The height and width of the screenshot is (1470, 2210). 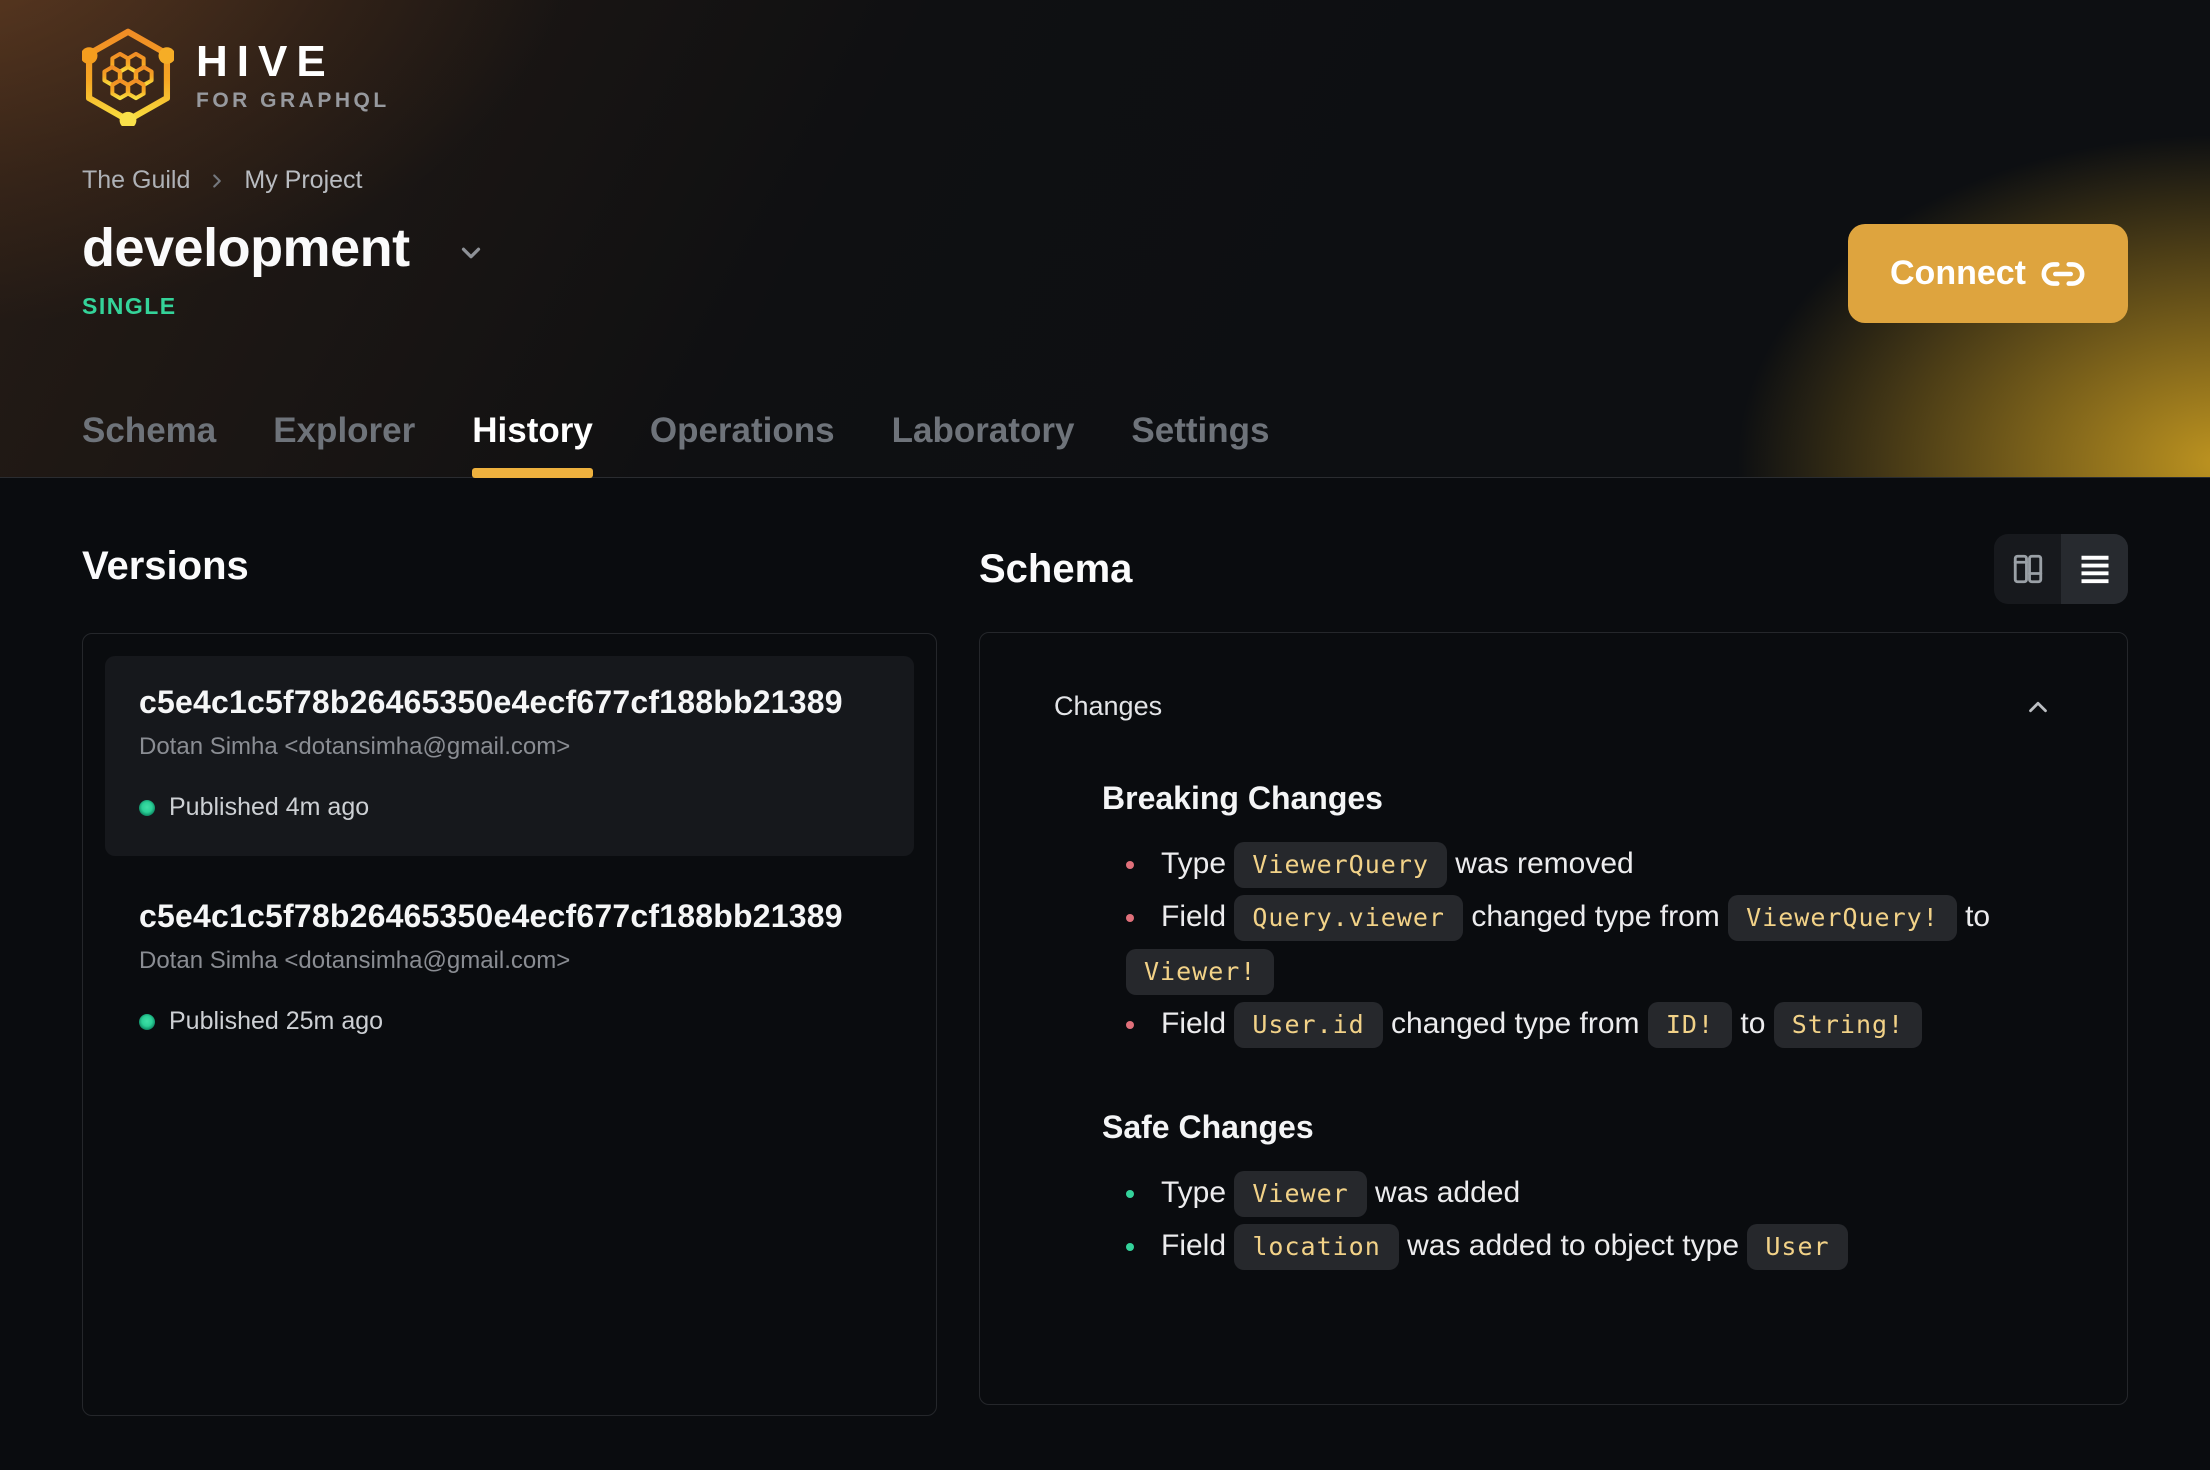 What do you see at coordinates (136, 180) in the screenshot?
I see `breadcrumb-org-link: The Guild` at bounding box center [136, 180].